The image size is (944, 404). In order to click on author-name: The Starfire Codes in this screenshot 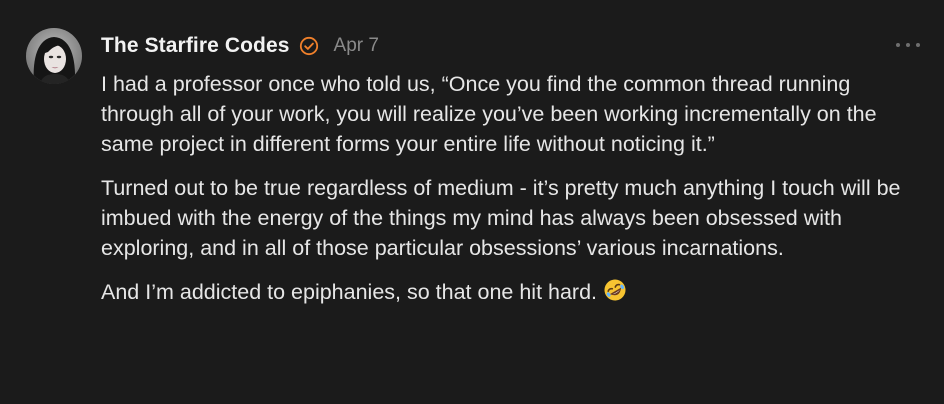, I will do `click(195, 46)`.